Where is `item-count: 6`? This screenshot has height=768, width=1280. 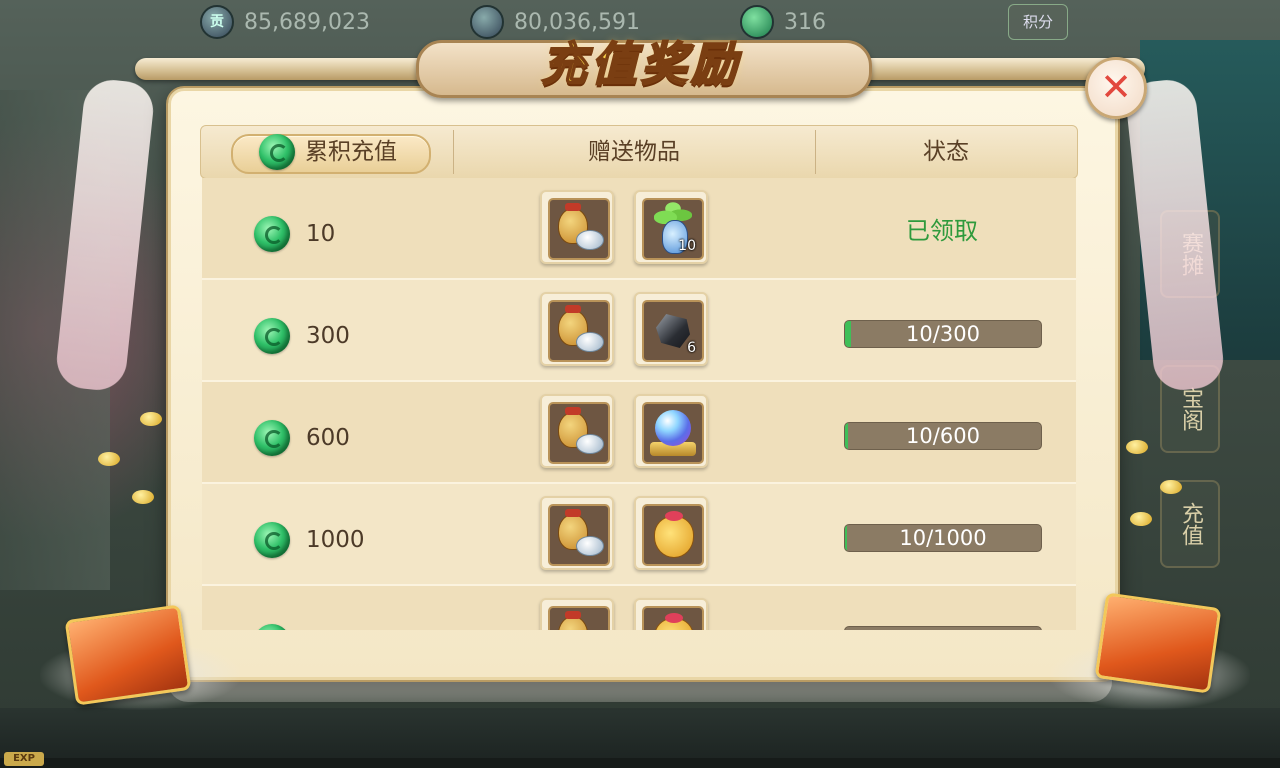 item-count: 6 is located at coordinates (691, 348).